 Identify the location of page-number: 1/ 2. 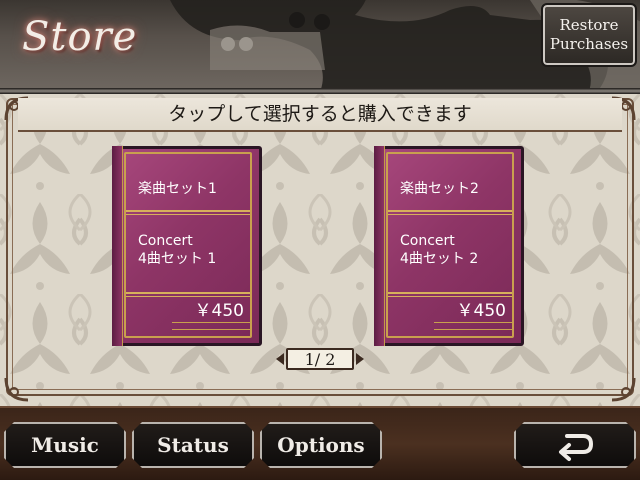
(320, 359).